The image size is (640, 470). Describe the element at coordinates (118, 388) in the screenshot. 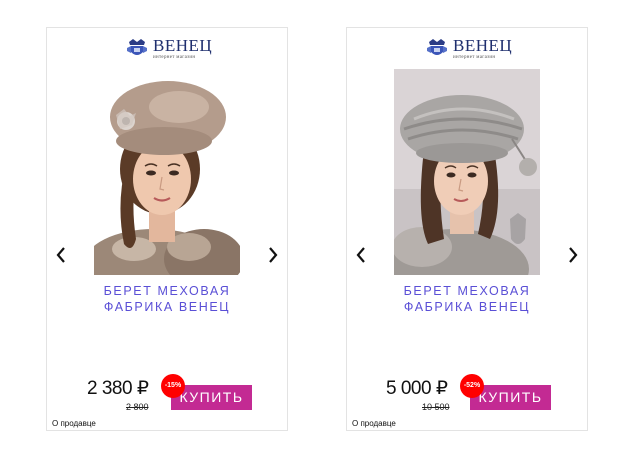

I see `price: 2 380 ₽` at that location.